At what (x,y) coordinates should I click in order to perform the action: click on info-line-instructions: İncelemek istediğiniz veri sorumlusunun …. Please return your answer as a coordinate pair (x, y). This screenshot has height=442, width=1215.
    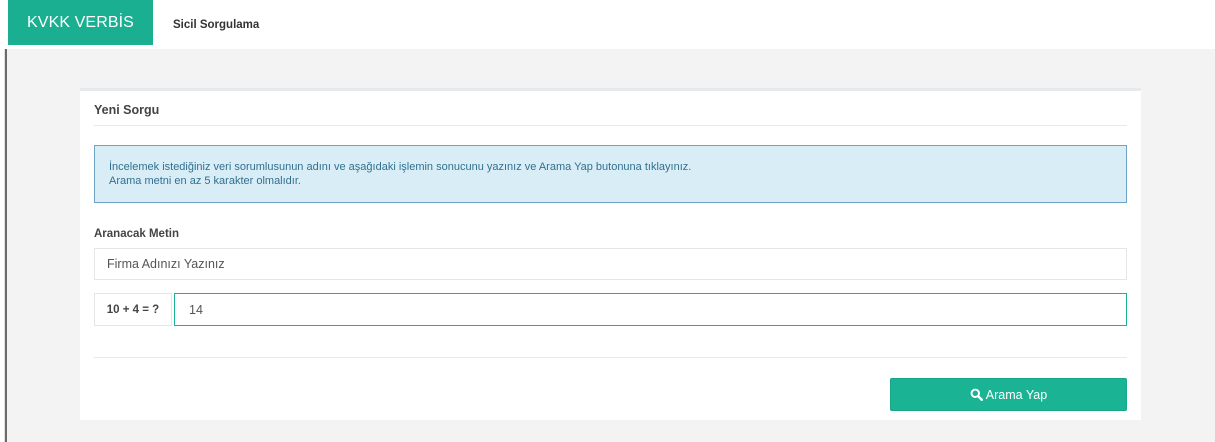
    Looking at the image, I should click on (400, 167).